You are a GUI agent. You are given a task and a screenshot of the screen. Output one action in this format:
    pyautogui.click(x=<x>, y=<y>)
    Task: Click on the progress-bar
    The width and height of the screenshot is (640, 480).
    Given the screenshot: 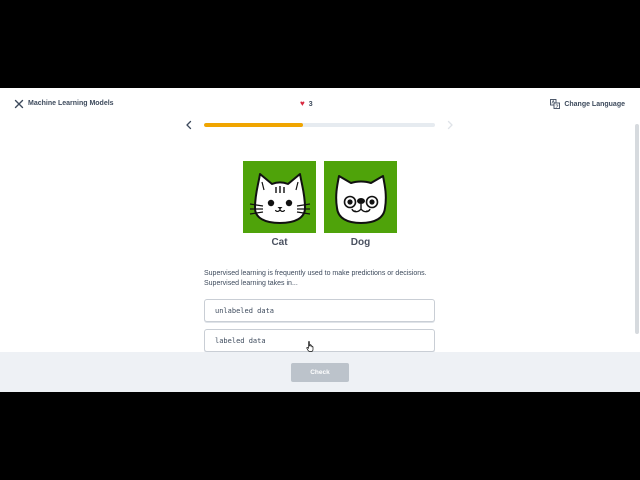 What is the action you would take?
    pyautogui.click(x=319, y=125)
    